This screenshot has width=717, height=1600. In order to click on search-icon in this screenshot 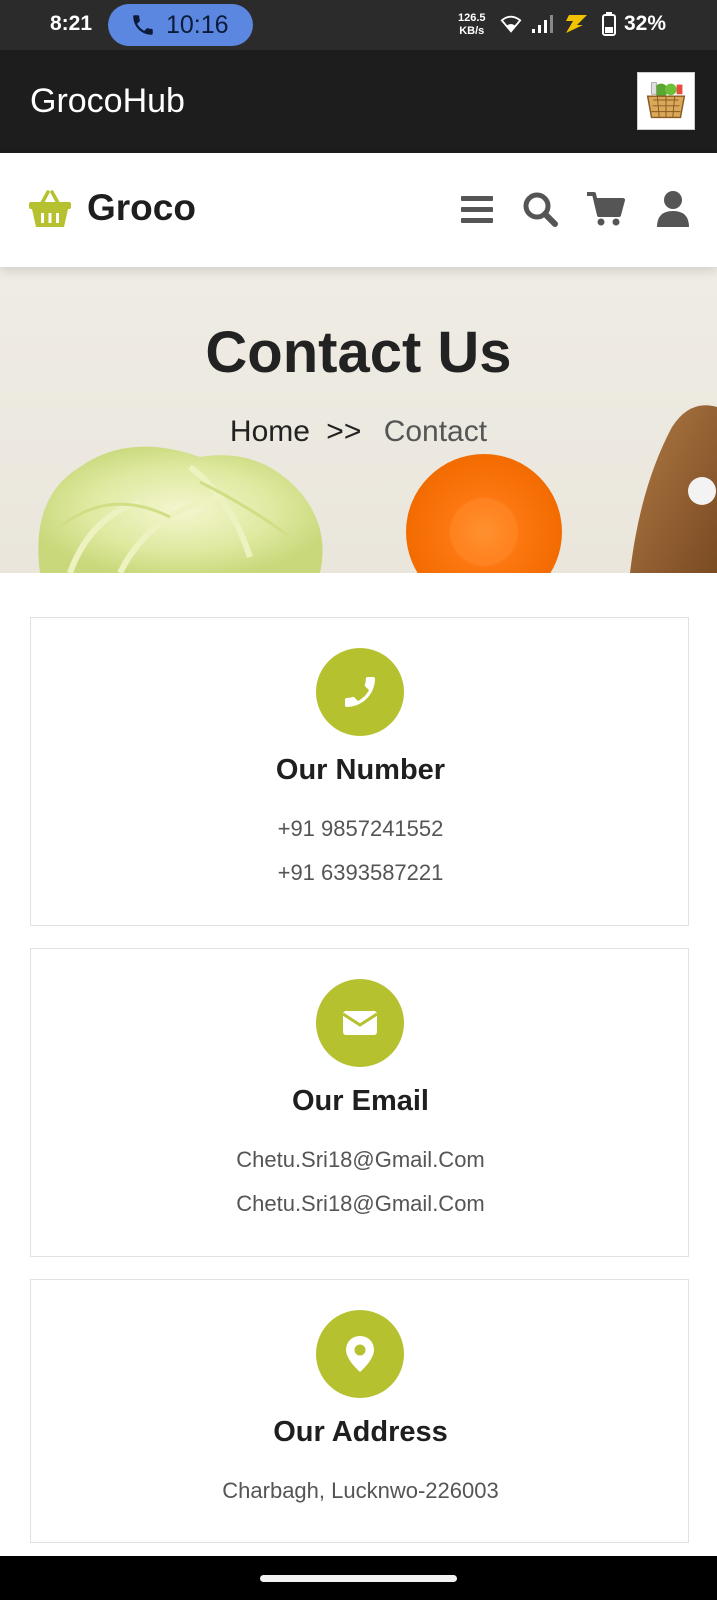, I will do `click(540, 209)`.